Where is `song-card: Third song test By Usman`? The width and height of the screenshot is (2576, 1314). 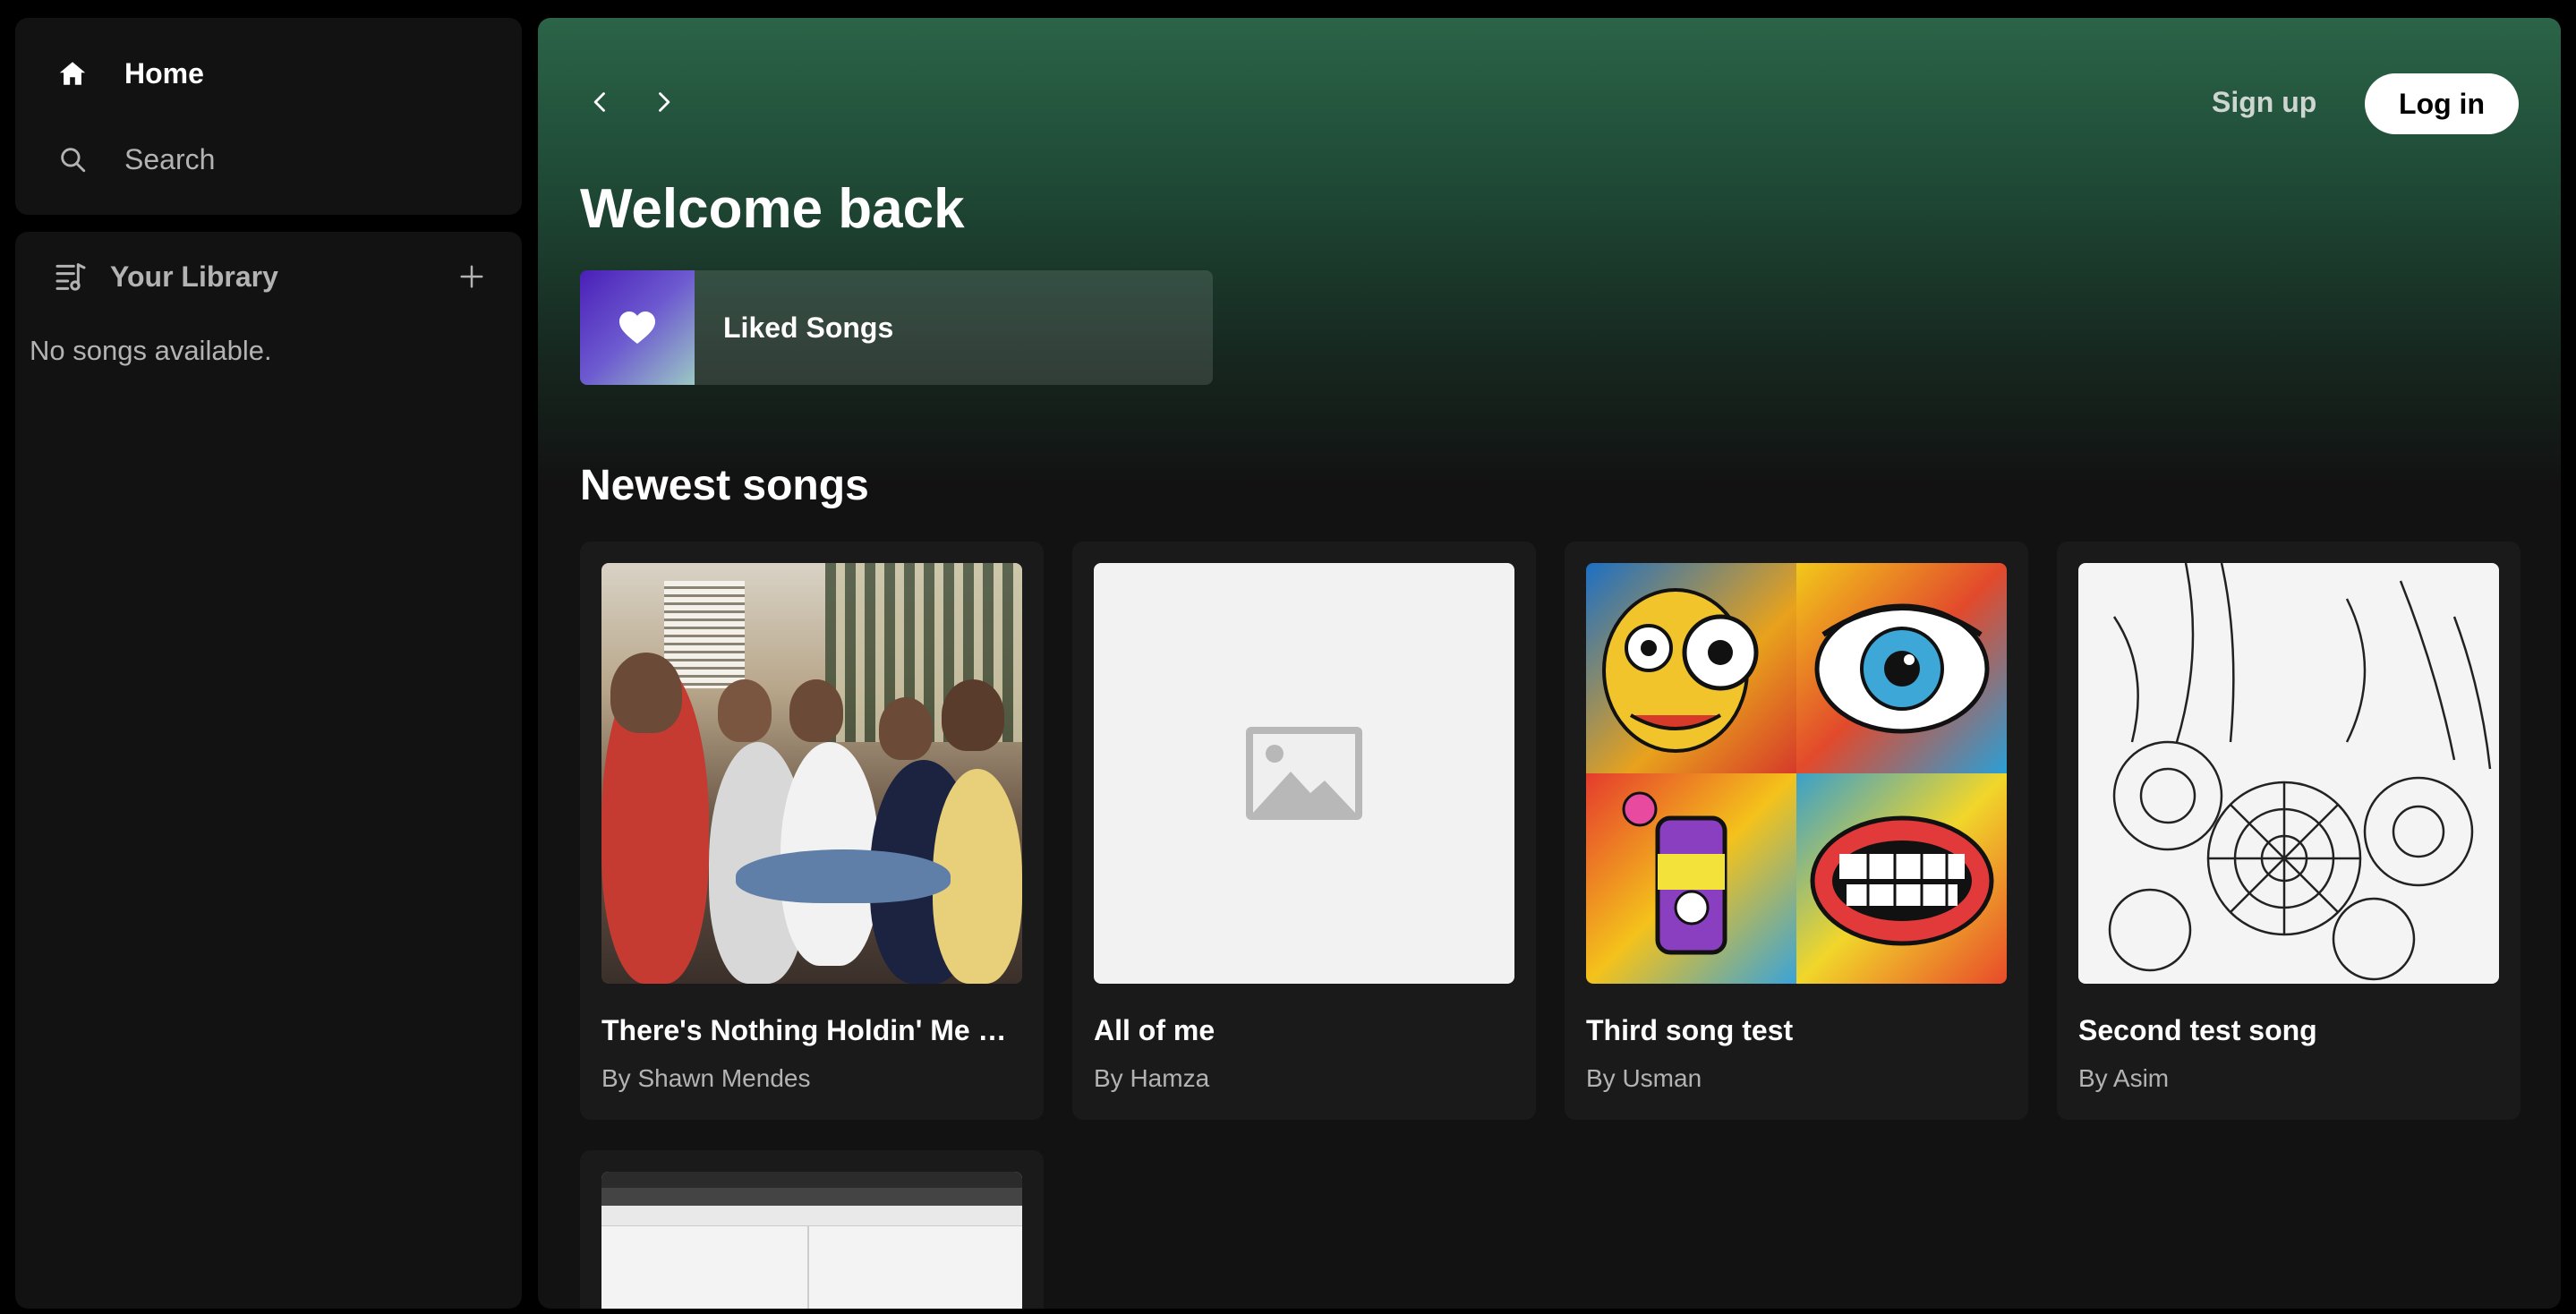 song-card: Third song test By Usman is located at coordinates (1796, 831).